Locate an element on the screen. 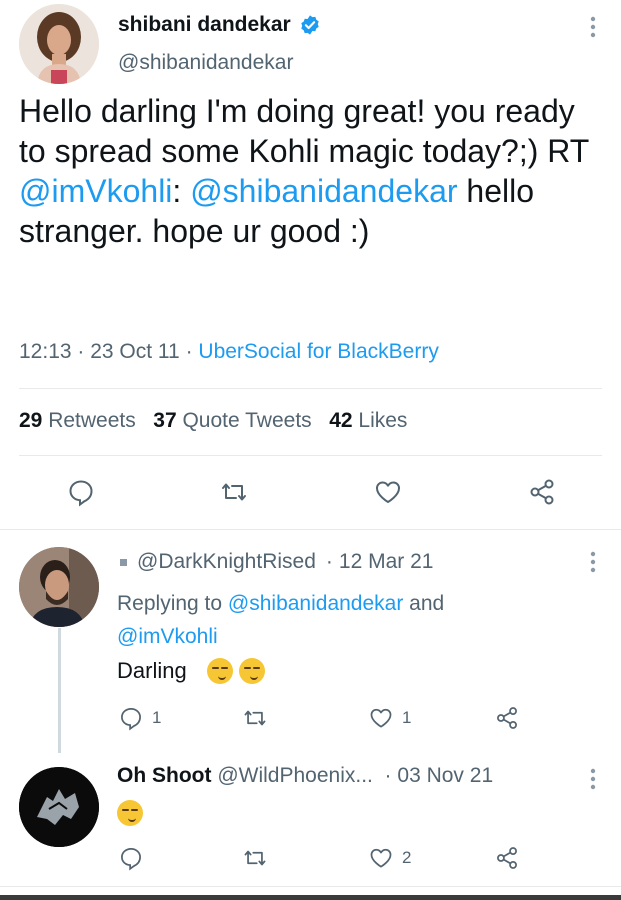 Image resolution: width=621 pixels, height=900 pixels. reply-date: 03 Nov 21 is located at coordinates (445, 775).